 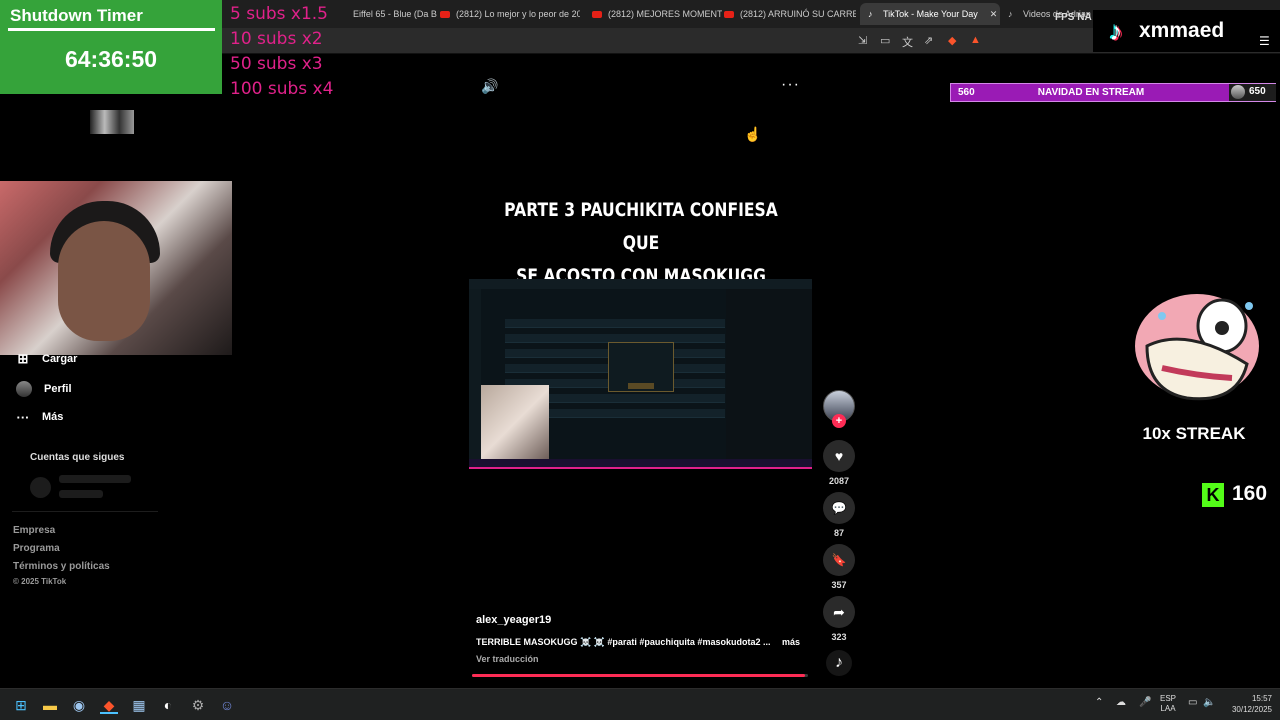 I want to click on save-count: 357, so click(x=839, y=585).